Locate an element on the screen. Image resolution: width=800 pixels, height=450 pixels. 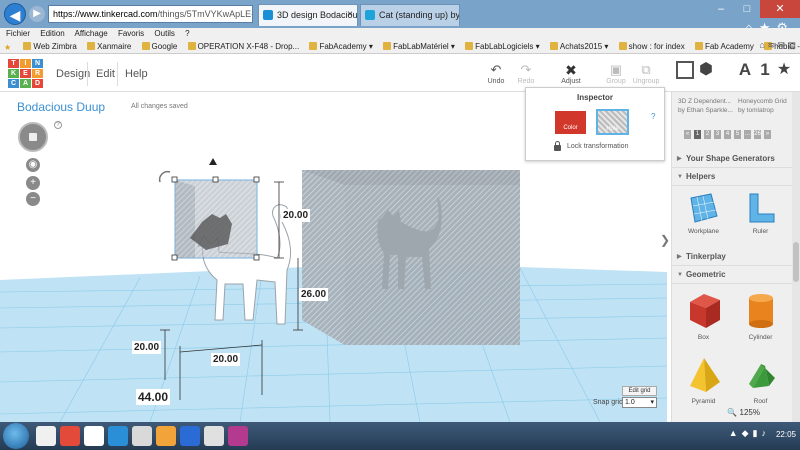
text-shapes-button: A is located at coordinates (745, 70).